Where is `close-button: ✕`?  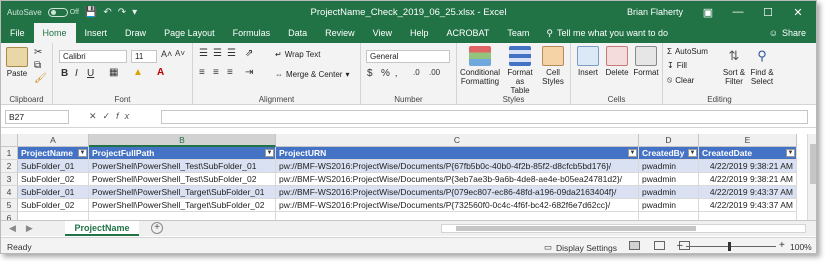 close-button: ✕ is located at coordinates (798, 12).